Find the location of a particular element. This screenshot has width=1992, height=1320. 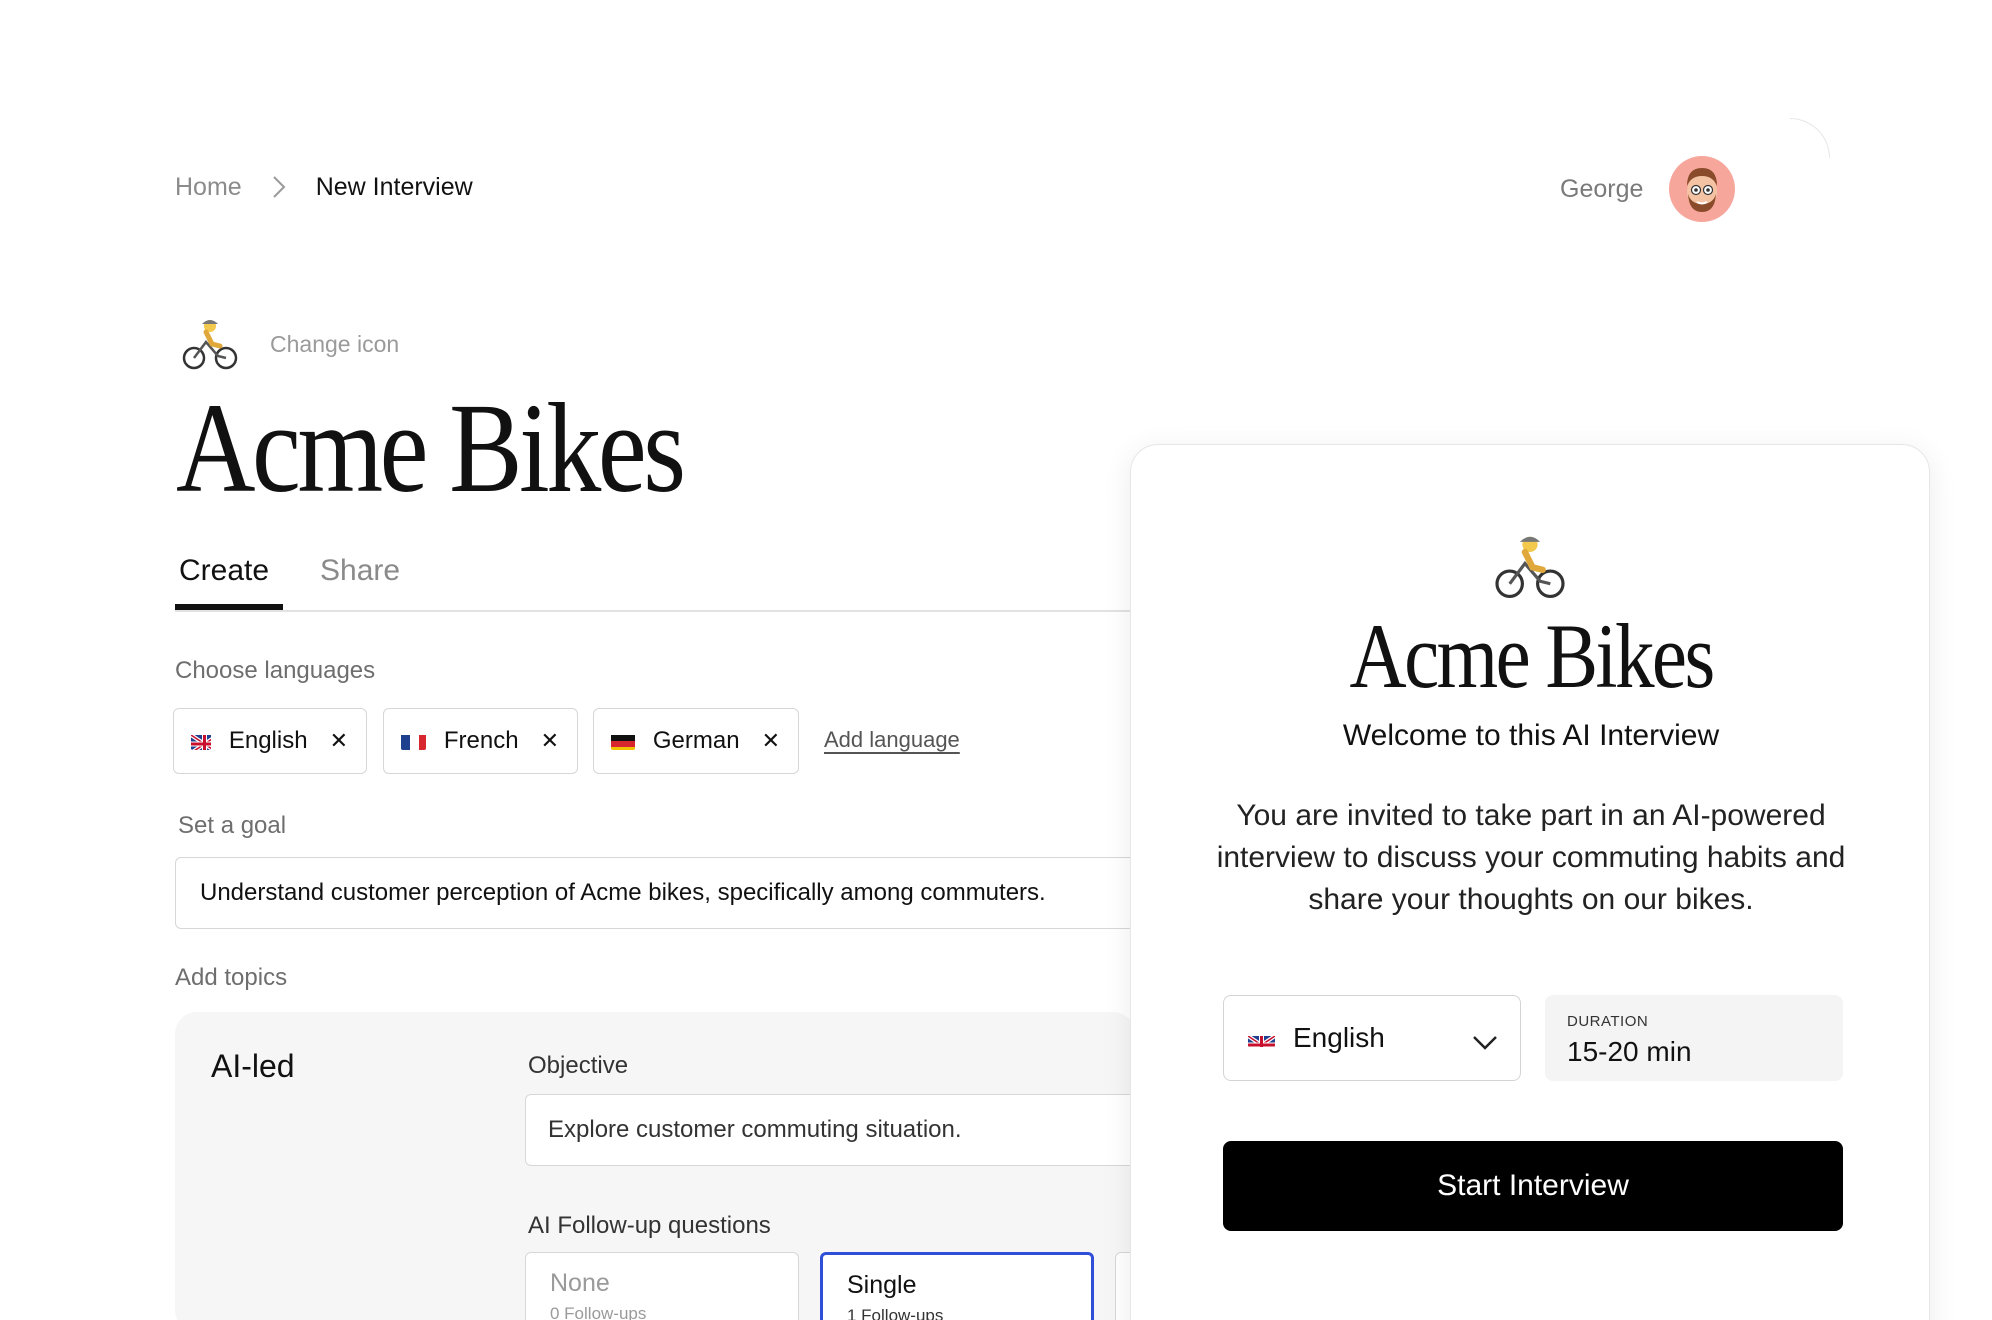

language-select: English is located at coordinates (1372, 1038).